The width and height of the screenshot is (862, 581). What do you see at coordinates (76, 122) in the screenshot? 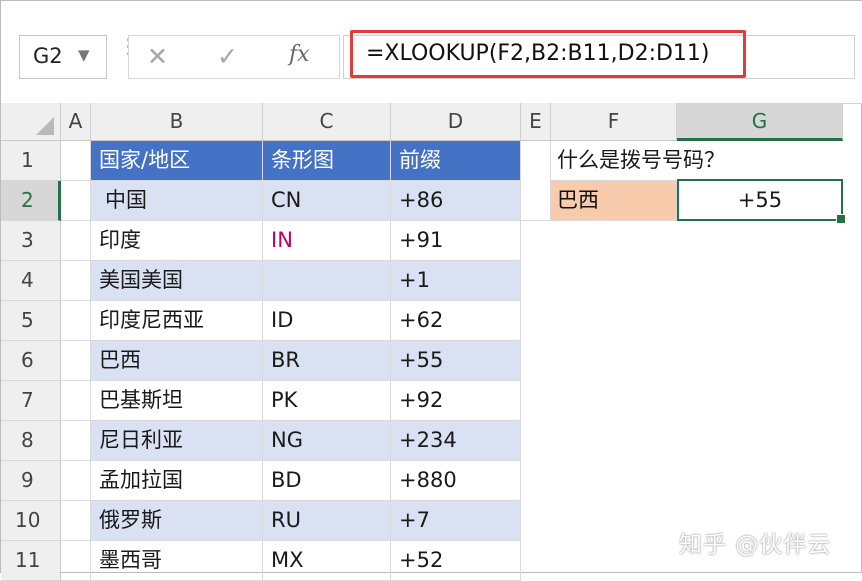
I see `column-header-a: A` at bounding box center [76, 122].